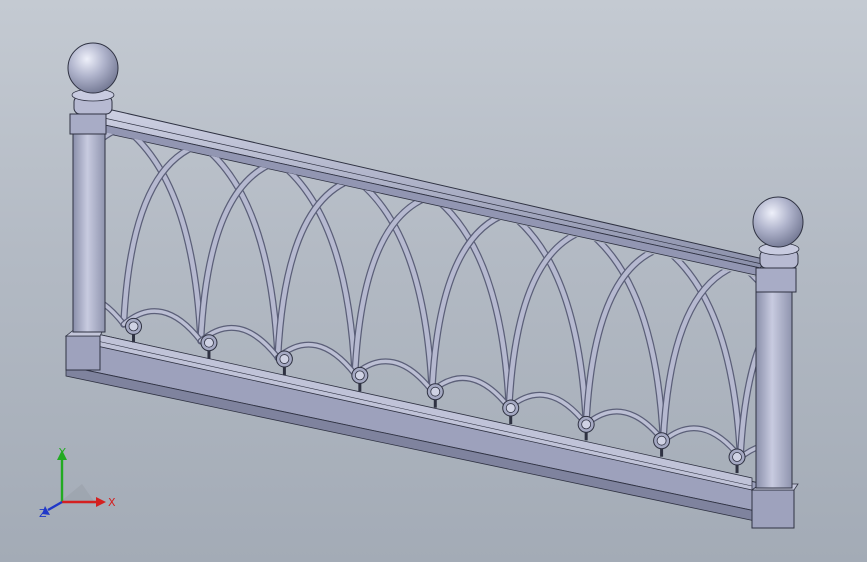 The image size is (867, 562). What do you see at coordinates (112, 502) in the screenshot?
I see `x-axis-label: X` at bounding box center [112, 502].